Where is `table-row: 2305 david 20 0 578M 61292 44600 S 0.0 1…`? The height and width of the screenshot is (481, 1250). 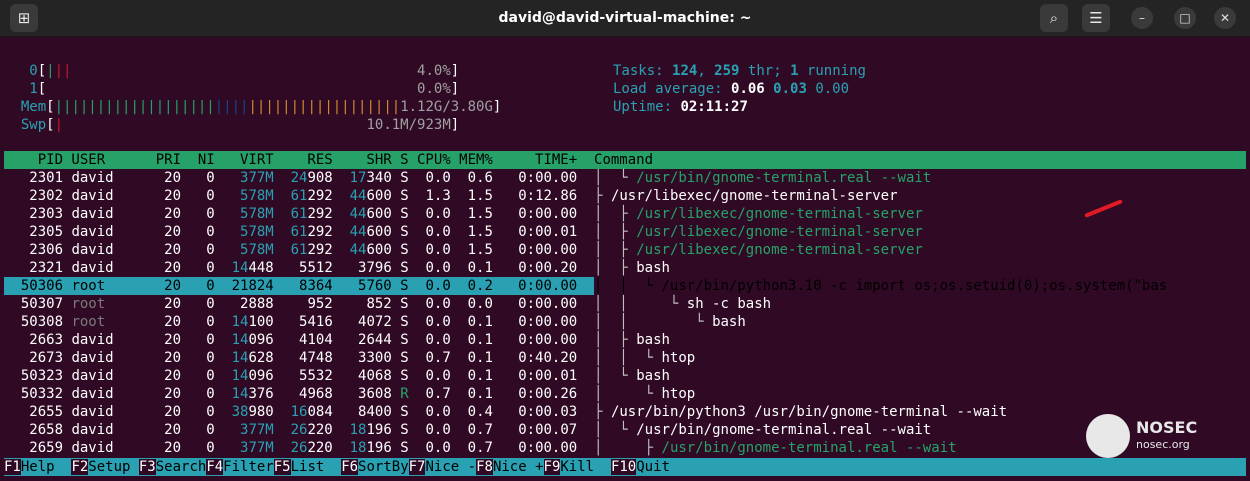 table-row: 2305 david 20 0 578M 61292 44600 S 0.0 1… is located at coordinates (463, 232).